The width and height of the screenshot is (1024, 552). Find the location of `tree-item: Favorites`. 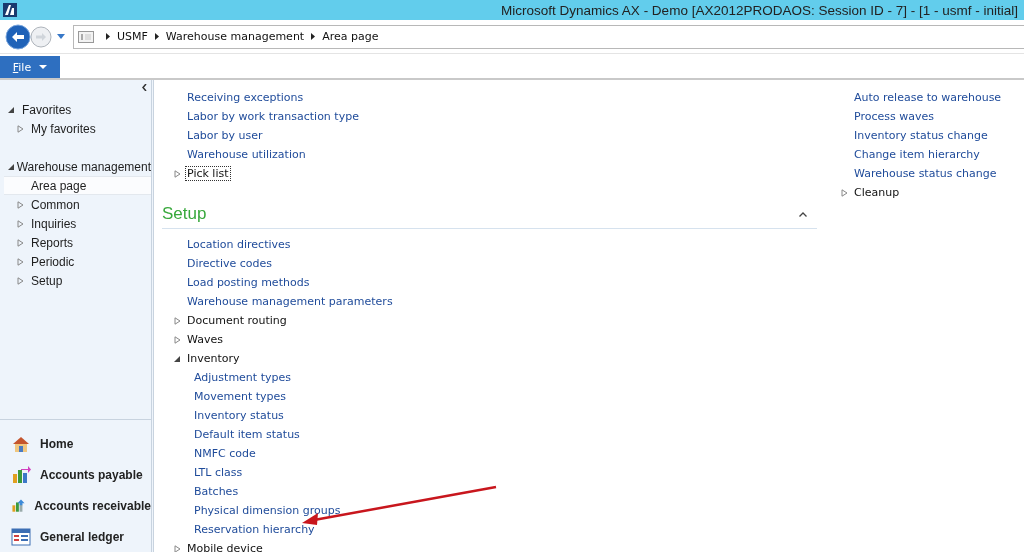

tree-item: Favorites is located at coordinates (47, 109).